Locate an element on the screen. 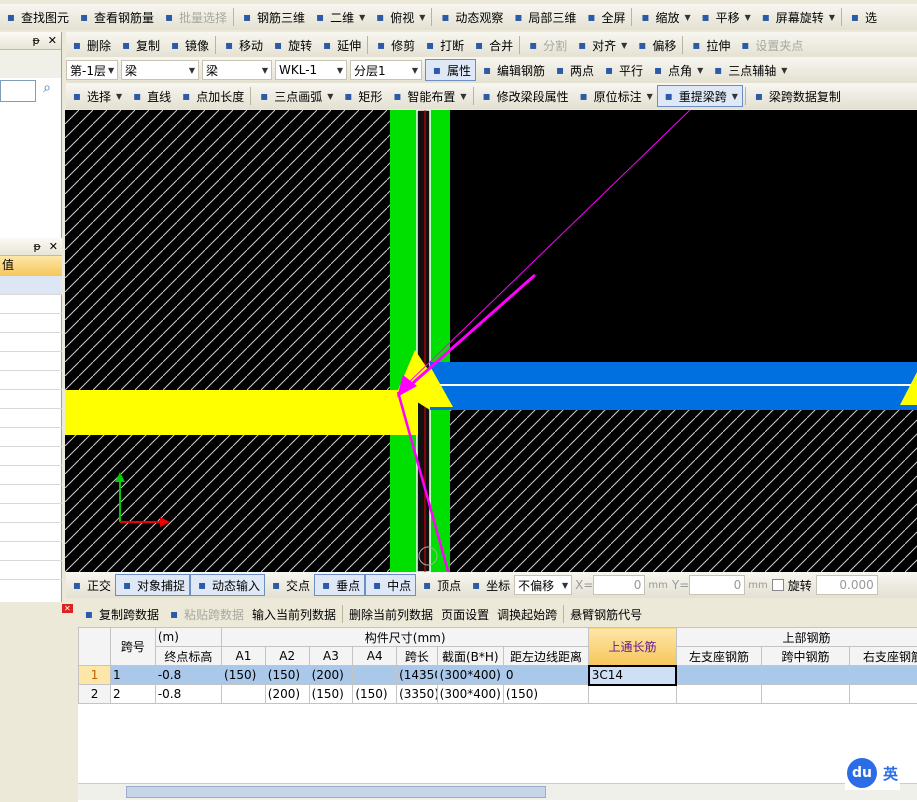  align-button: ▪ 对齐 ▼ is located at coordinates (601, 45).